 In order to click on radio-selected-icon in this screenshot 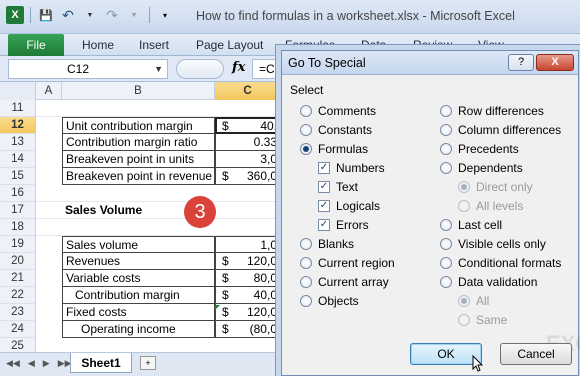, I will do `click(306, 149)`.